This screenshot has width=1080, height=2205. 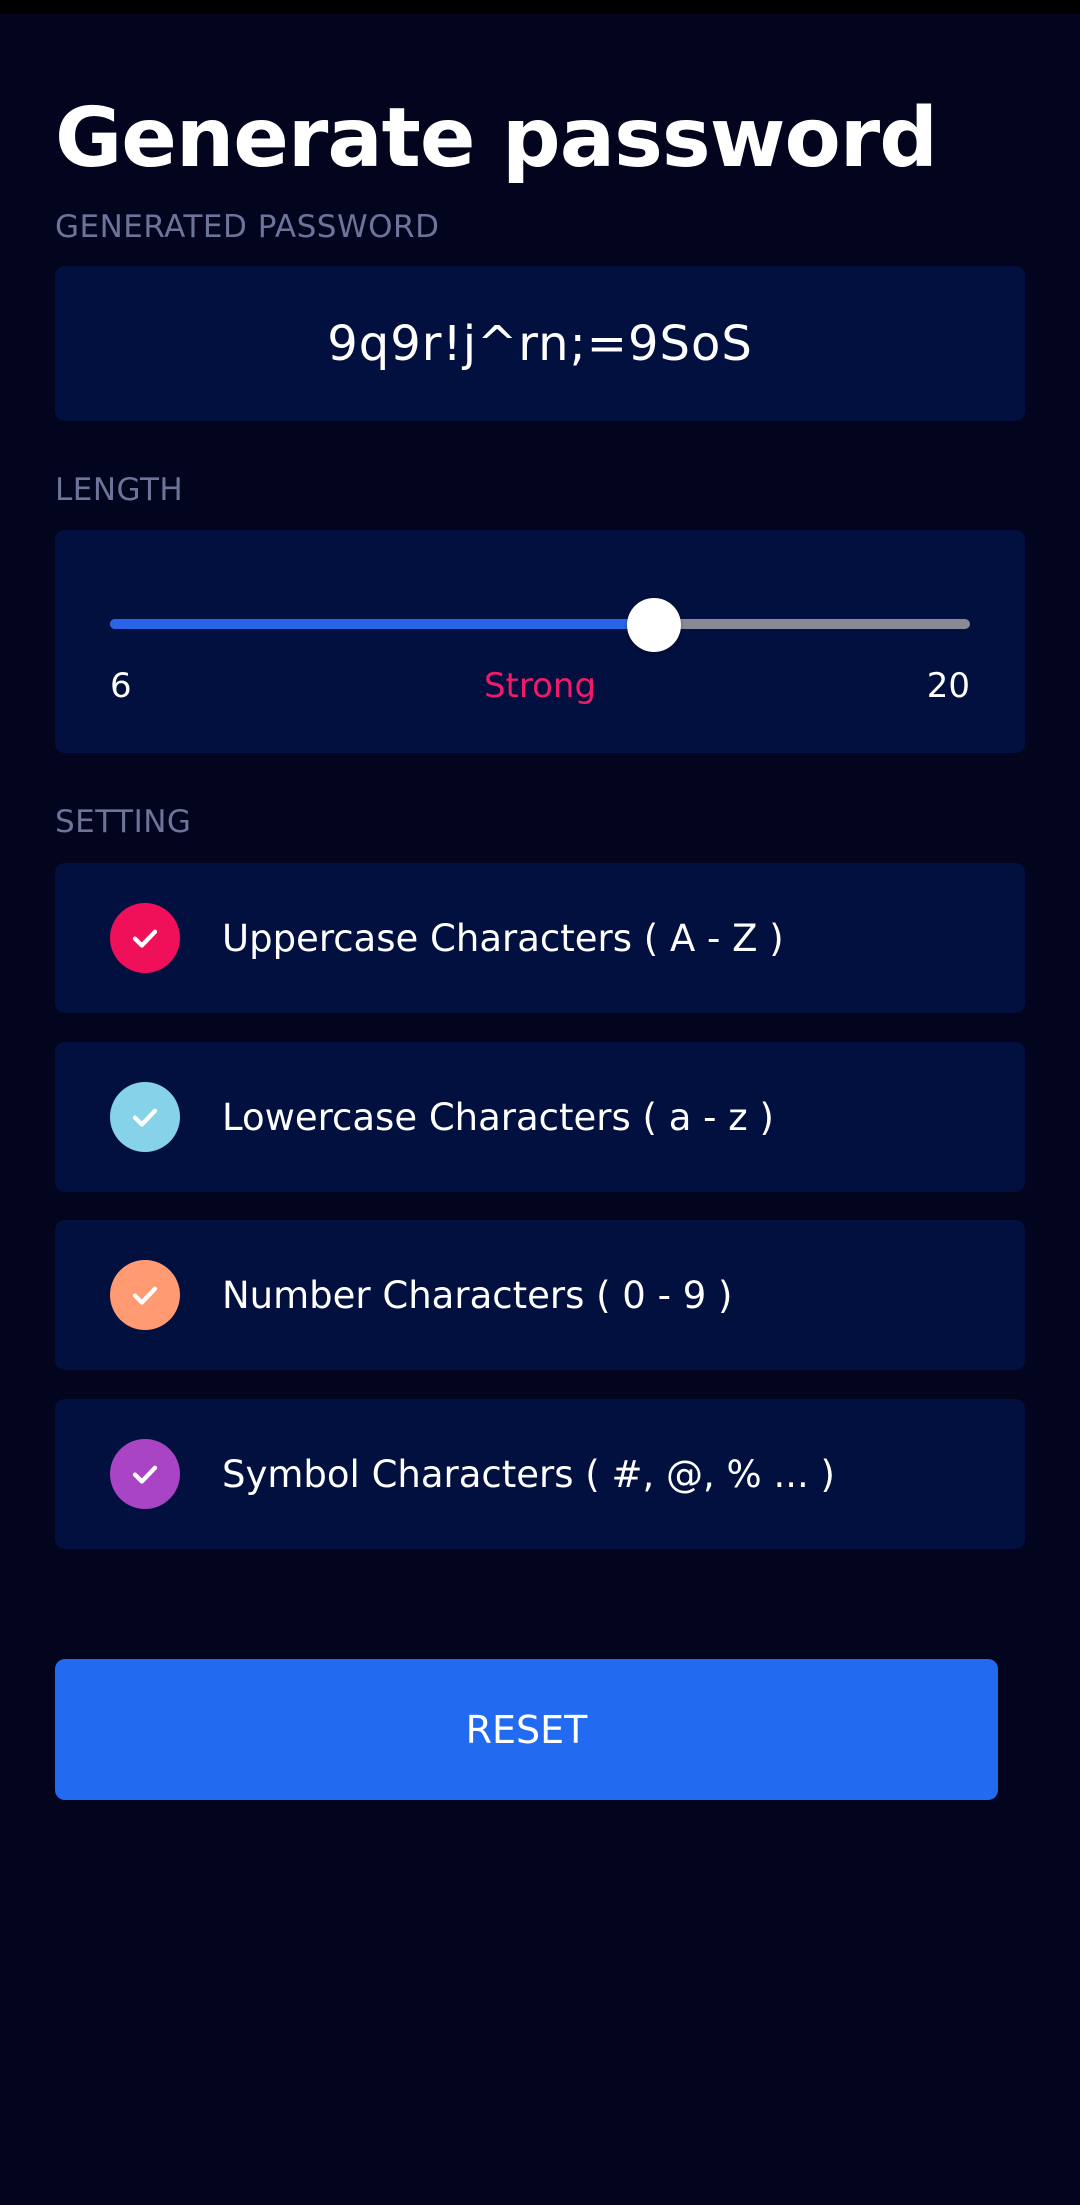 I want to click on setting-item-numbers: Number Characters ( 0 - 9 ), so click(x=540, y=1295).